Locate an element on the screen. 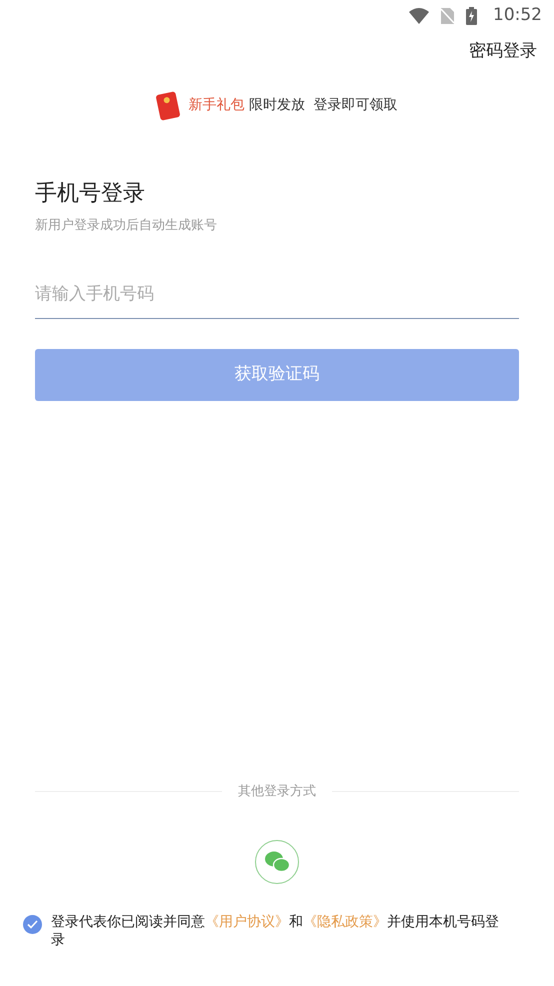 The image size is (554, 986). agreement-text: 登录代表你已阅读并同意《用户协议》和《隐私政策》并使用本机号码登录 is located at coordinates (275, 931).